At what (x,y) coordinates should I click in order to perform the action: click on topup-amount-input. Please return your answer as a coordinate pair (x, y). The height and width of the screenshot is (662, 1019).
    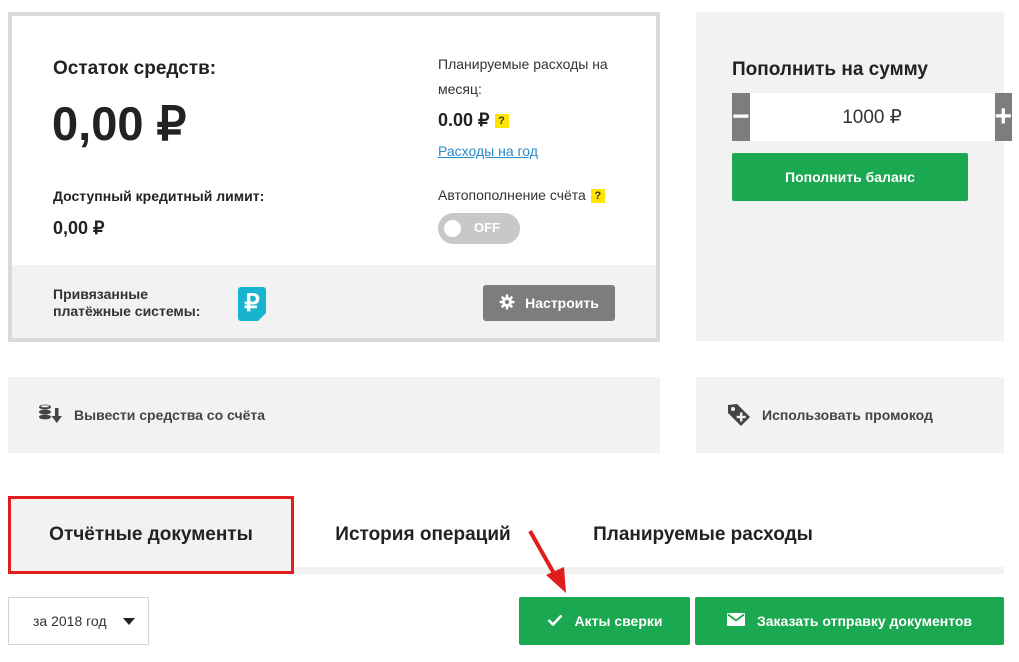
    Looking at the image, I should click on (872, 117).